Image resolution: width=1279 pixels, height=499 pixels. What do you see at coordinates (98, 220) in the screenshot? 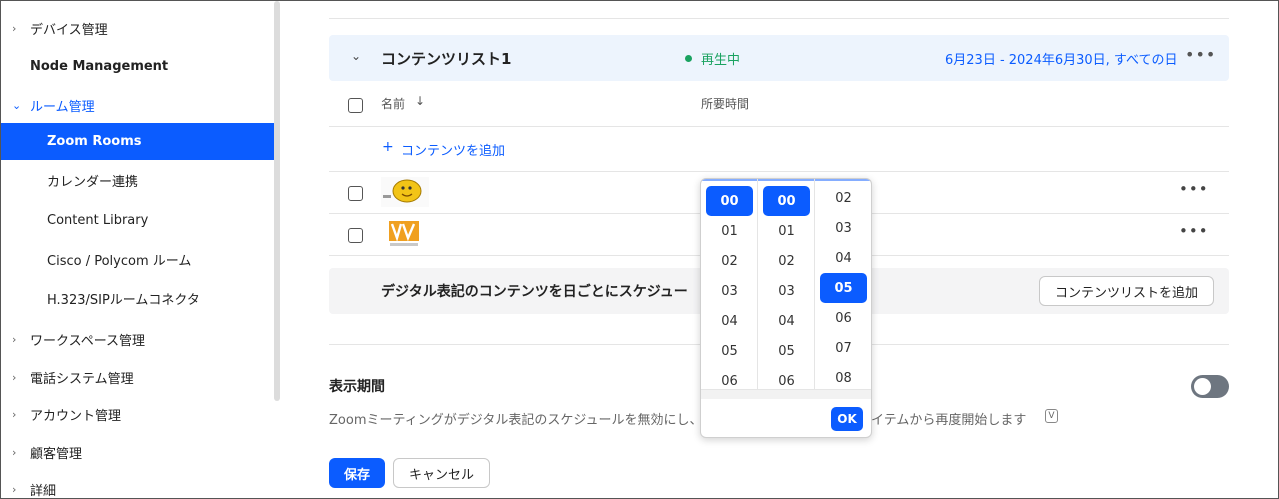
I see `sidebar-item-label: Content Library` at bounding box center [98, 220].